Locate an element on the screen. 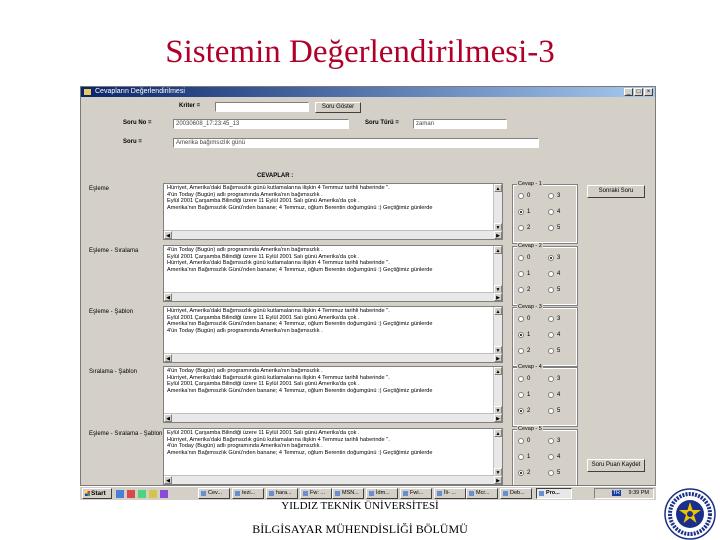 This screenshot has height=540, width=720. media-icon is located at coordinates (153, 494).